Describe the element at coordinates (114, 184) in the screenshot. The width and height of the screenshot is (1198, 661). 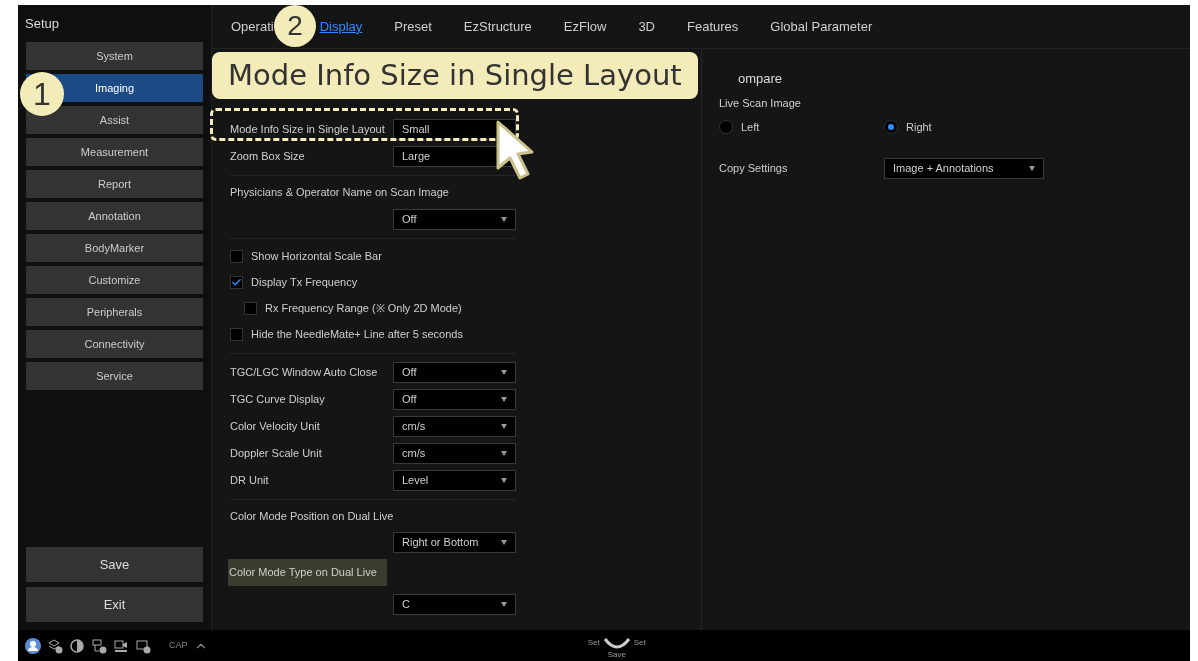
I see `sidebar-item: Report` at that location.